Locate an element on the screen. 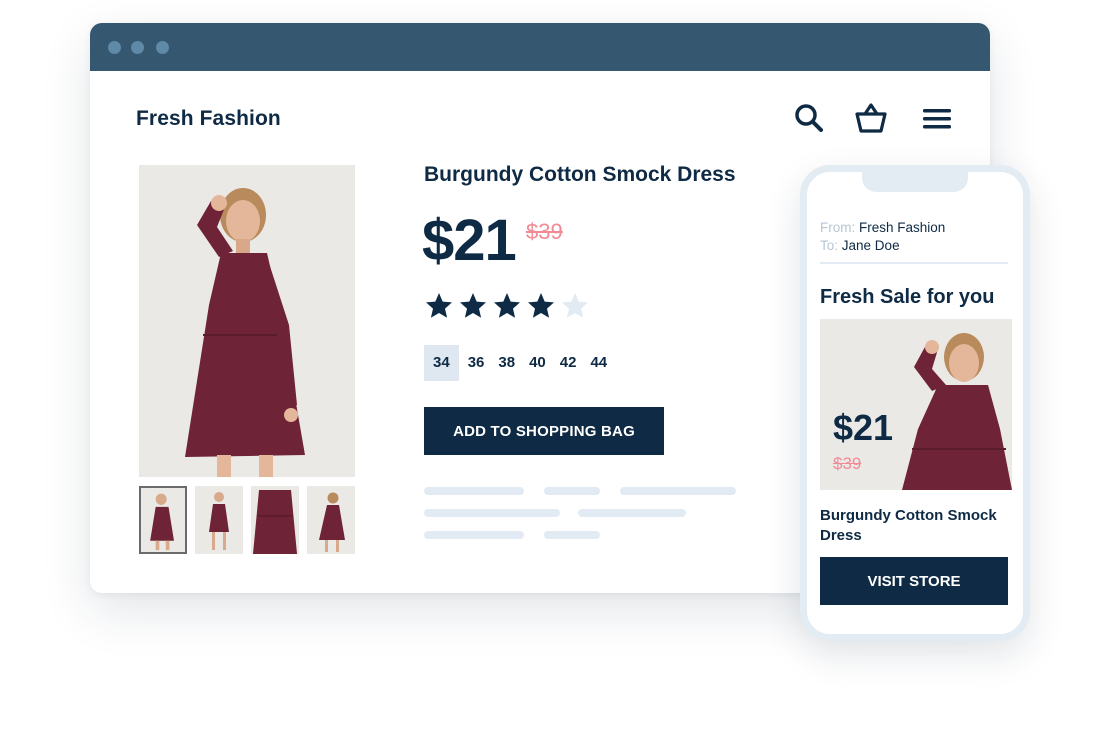 This screenshot has height=751, width=1120. email-to-line: To: Jane Doe is located at coordinates (860, 245).